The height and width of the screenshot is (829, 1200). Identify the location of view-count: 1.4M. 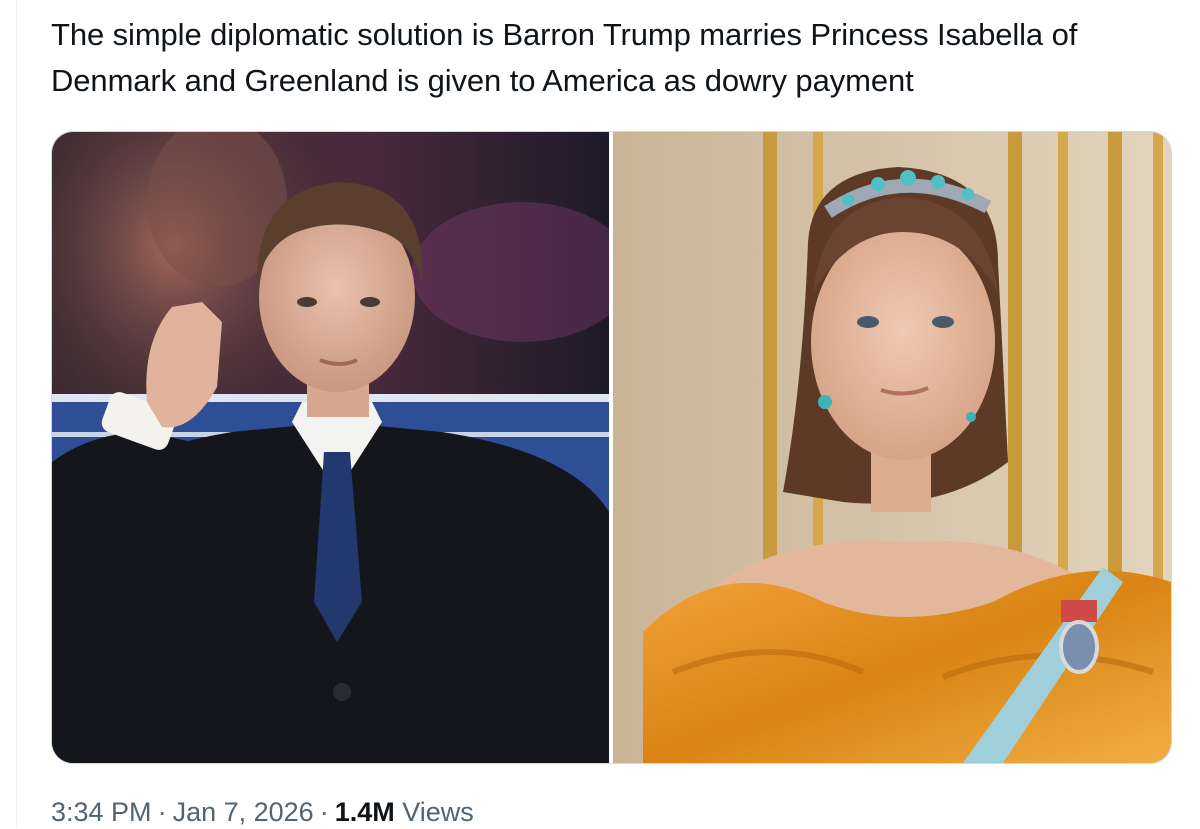
(364, 812).